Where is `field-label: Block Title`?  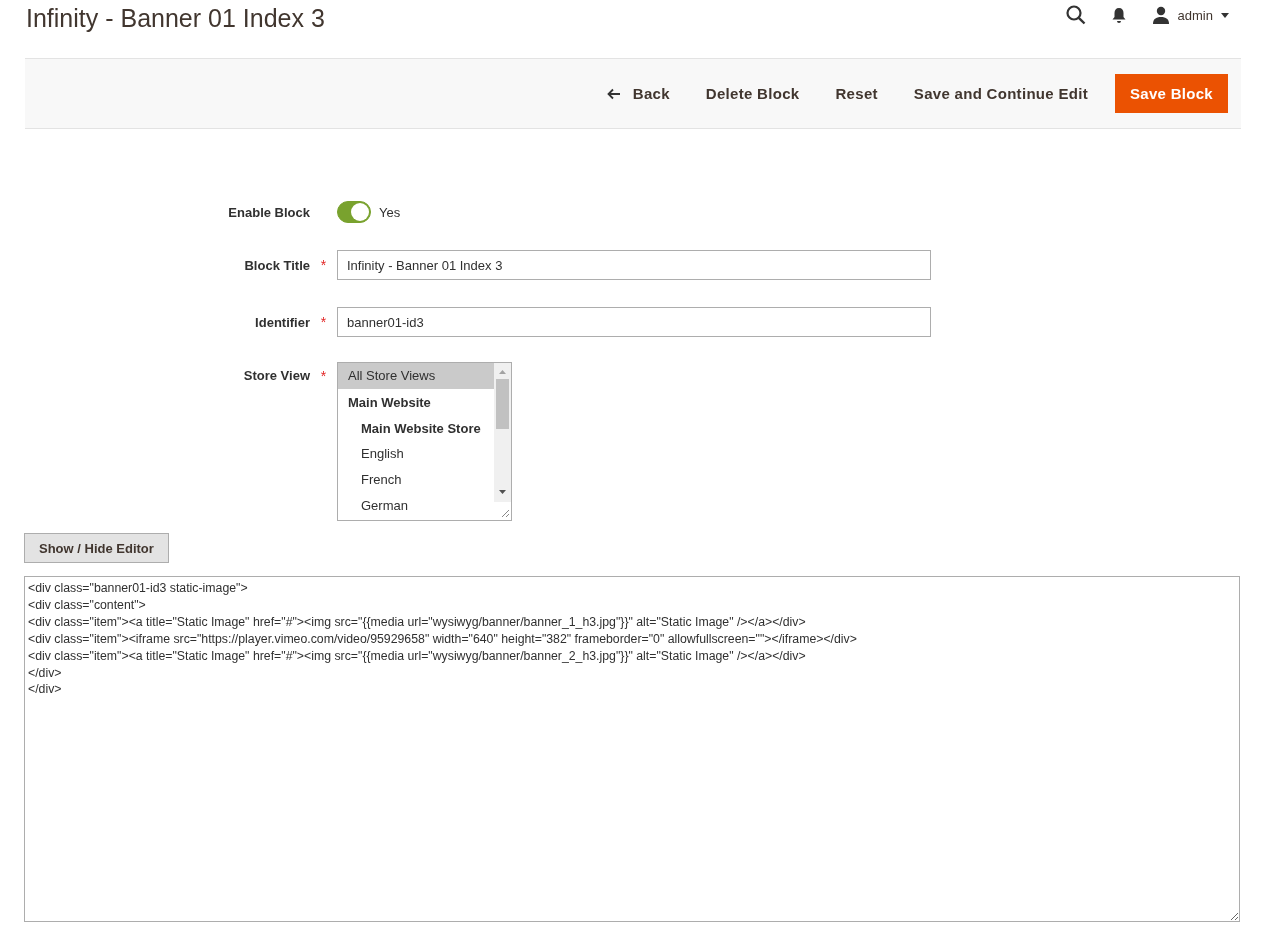 field-label: Block Title is located at coordinates (276, 265).